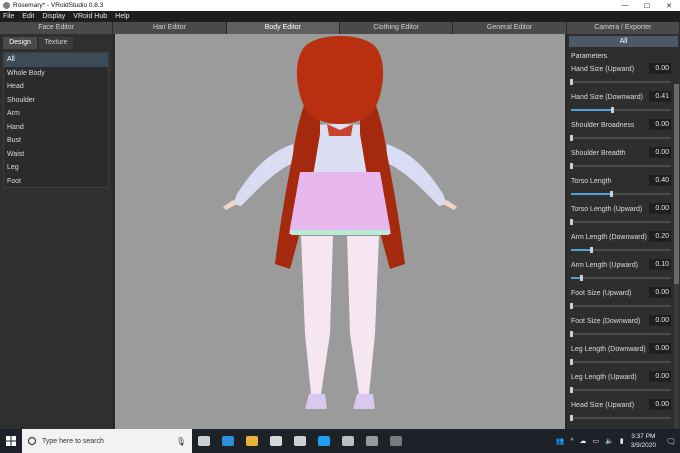 This screenshot has width=680, height=453. What do you see at coordinates (647, 6) in the screenshot?
I see `maximize-button: ☐` at bounding box center [647, 6].